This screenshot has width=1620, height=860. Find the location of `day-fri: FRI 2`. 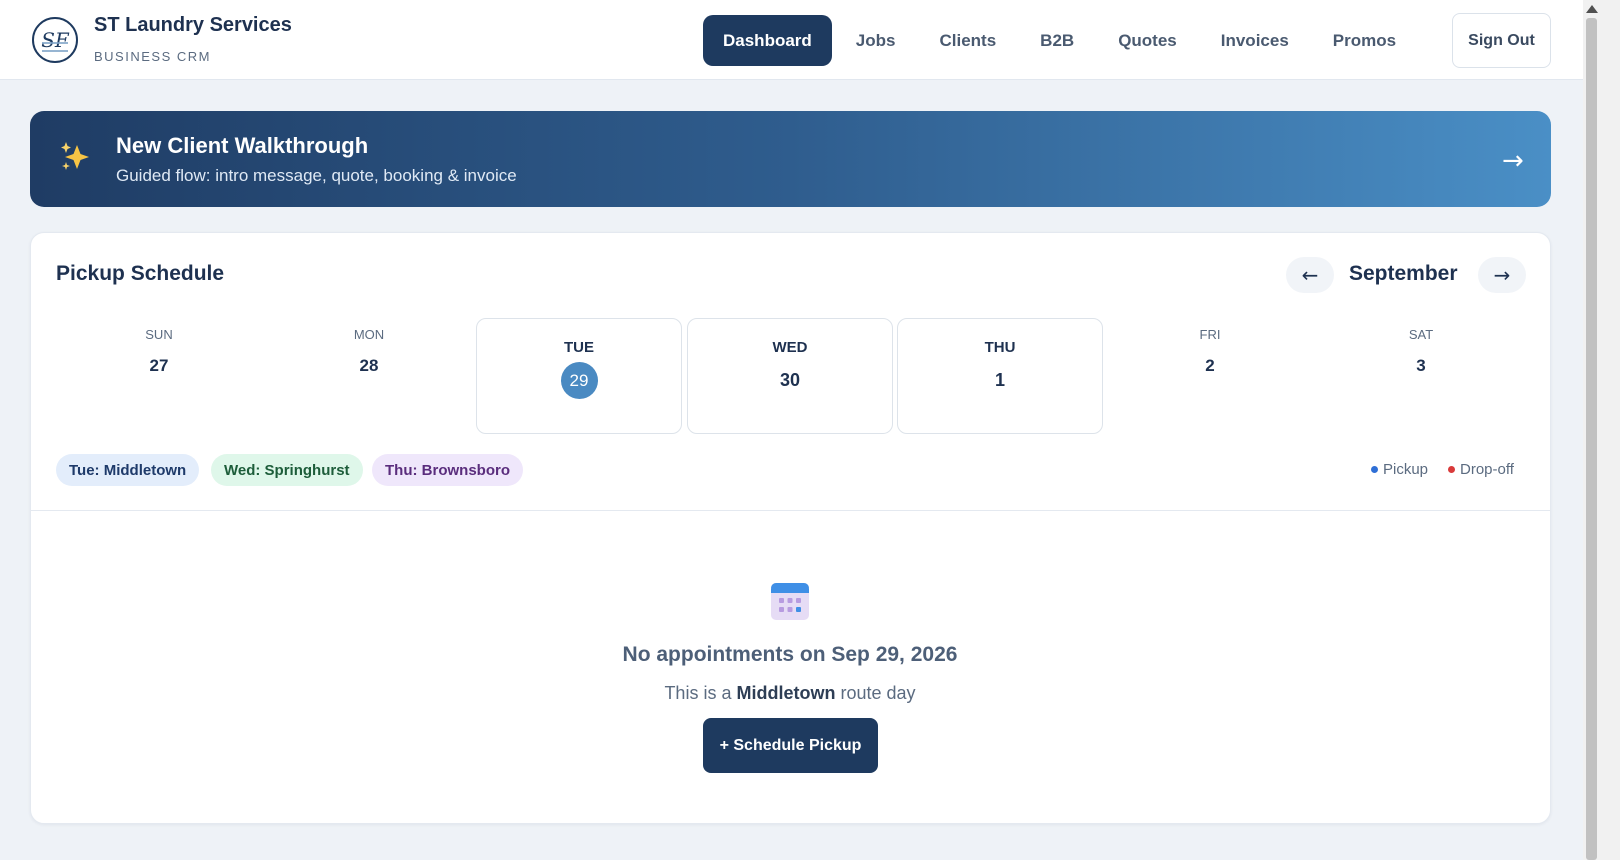

day-fri: FRI 2 is located at coordinates (1210, 376).